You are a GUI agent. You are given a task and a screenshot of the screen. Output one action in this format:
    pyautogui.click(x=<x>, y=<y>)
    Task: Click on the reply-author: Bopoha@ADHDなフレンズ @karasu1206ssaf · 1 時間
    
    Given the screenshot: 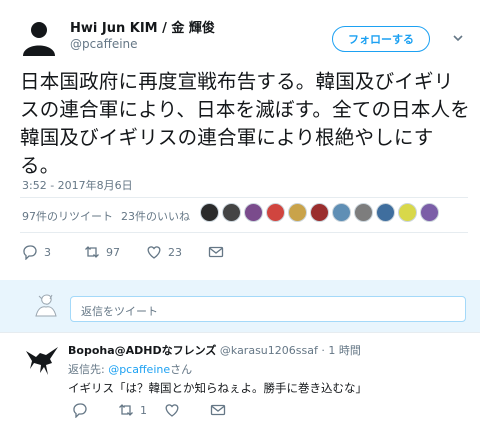 What is the action you would take?
    pyautogui.click(x=214, y=350)
    